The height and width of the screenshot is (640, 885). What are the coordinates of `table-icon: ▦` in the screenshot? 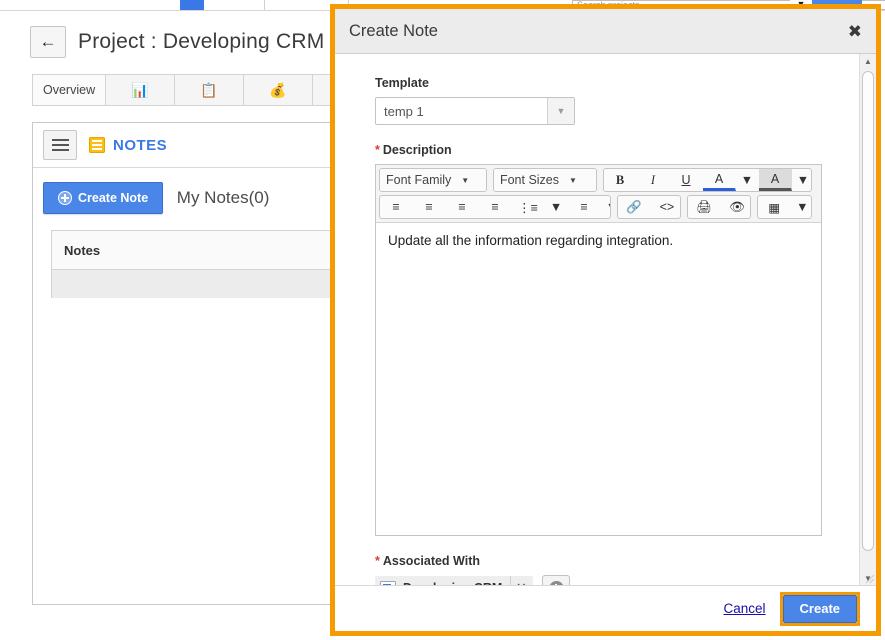 It's located at (774, 207).